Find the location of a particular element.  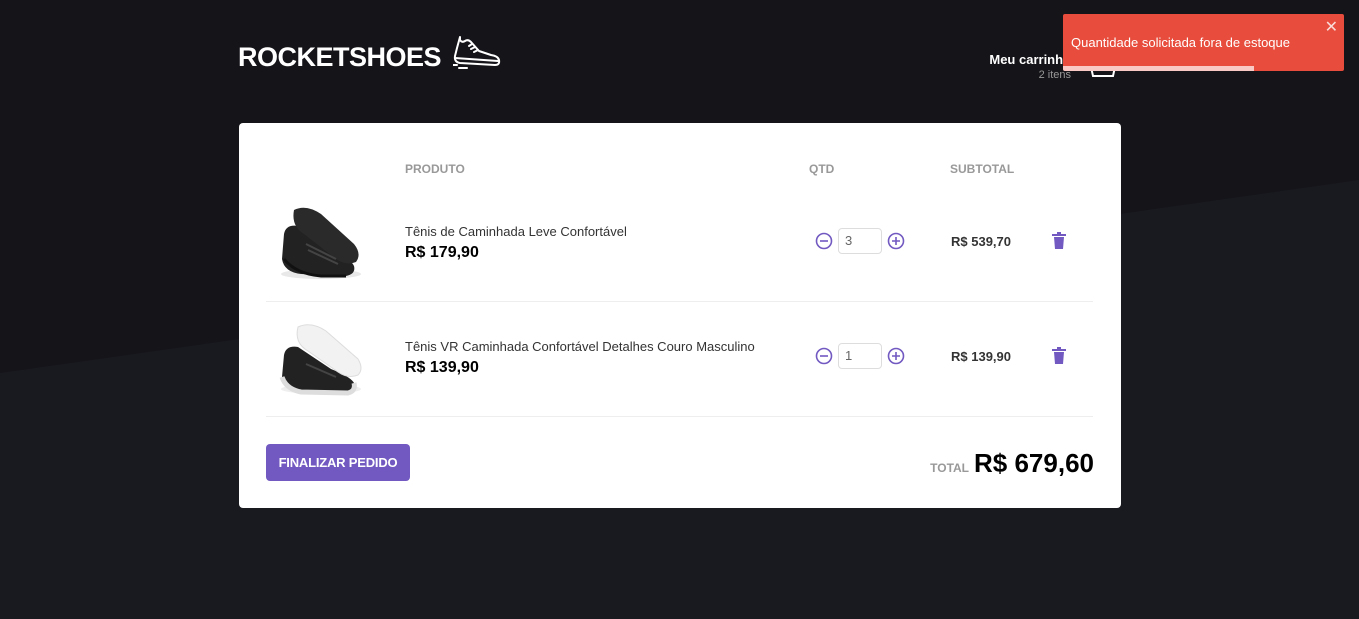

quantity-stepper: 1 is located at coordinates (860, 356).